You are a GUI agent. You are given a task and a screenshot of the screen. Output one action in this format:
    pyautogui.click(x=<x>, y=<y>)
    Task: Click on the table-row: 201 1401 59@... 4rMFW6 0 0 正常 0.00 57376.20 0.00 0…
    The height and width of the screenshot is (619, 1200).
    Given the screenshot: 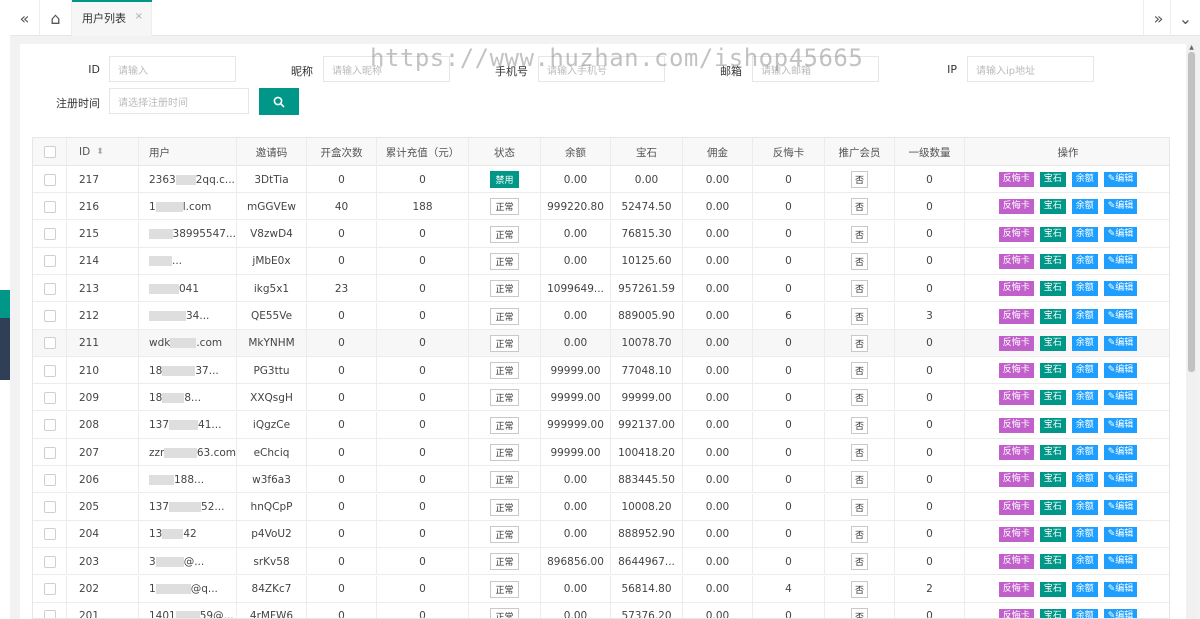 What is the action you would take?
    pyautogui.click(x=601, y=610)
    